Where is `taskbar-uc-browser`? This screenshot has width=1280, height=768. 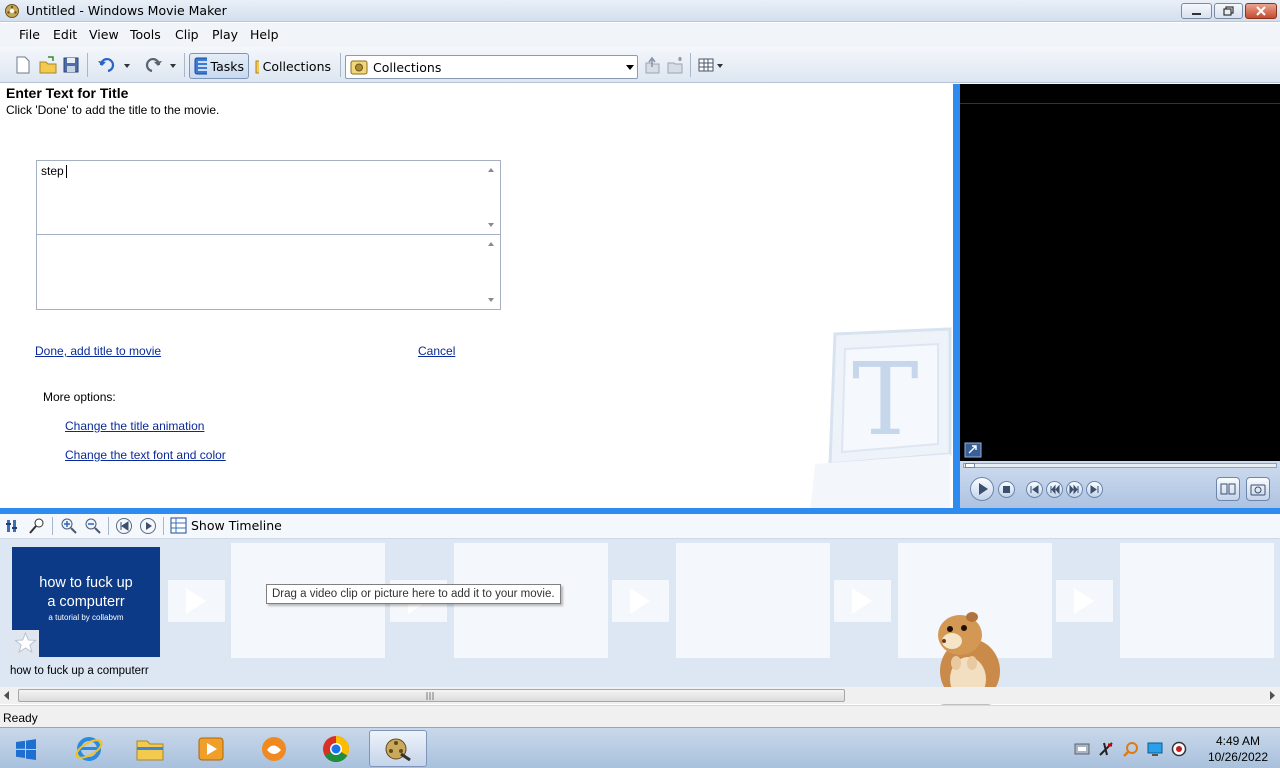 taskbar-uc-browser is located at coordinates (274, 748).